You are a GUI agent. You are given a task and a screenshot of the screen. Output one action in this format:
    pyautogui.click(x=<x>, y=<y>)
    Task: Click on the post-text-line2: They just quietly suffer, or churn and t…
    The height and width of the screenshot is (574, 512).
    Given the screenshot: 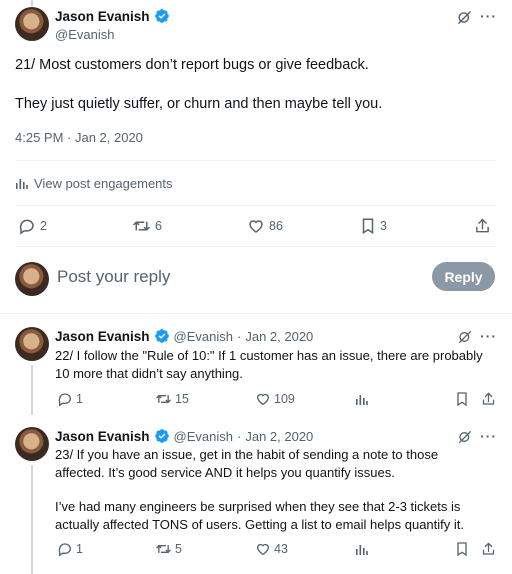 What is the action you would take?
    pyautogui.click(x=199, y=104)
    